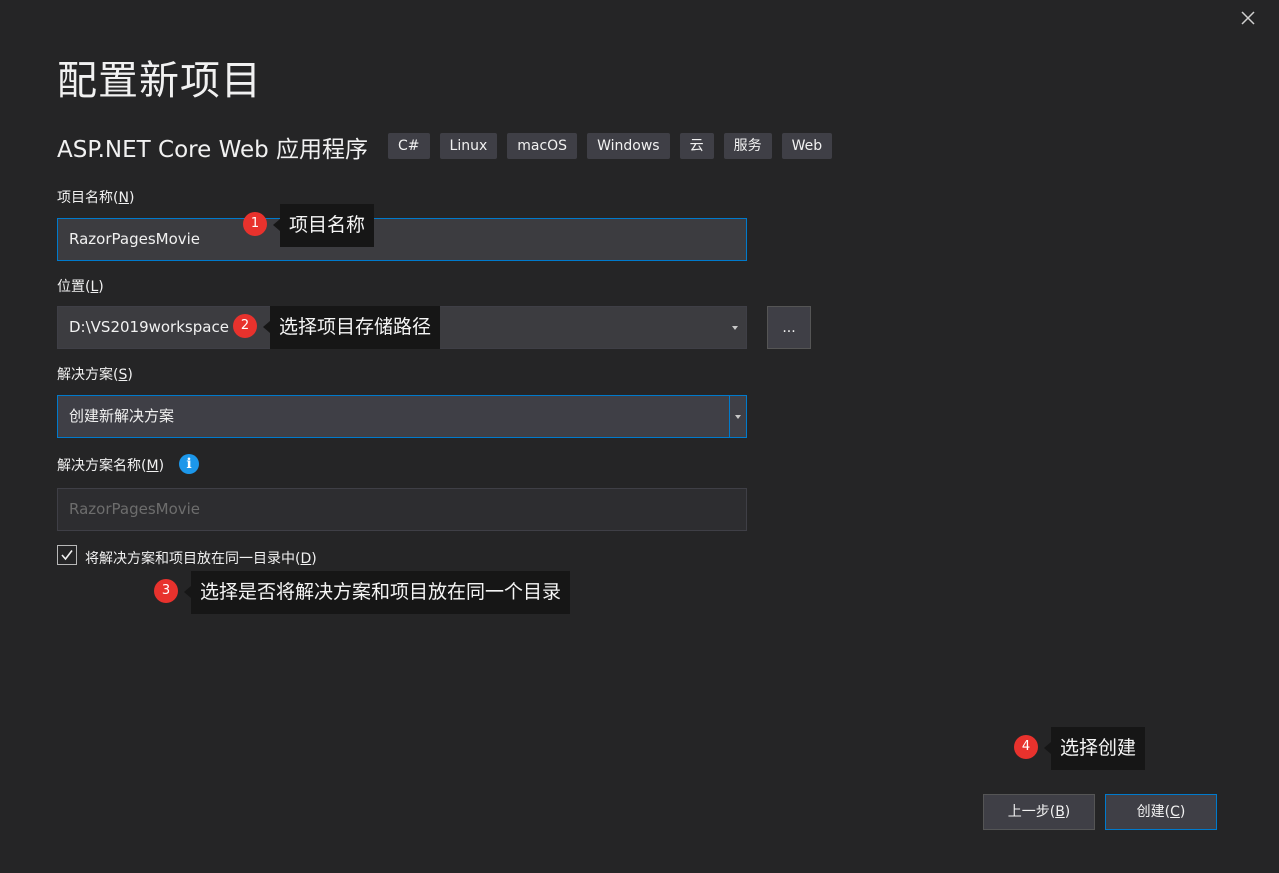  I want to click on same-directory-label: 将解决方案和项目放在同一目录中(D), so click(201, 558).